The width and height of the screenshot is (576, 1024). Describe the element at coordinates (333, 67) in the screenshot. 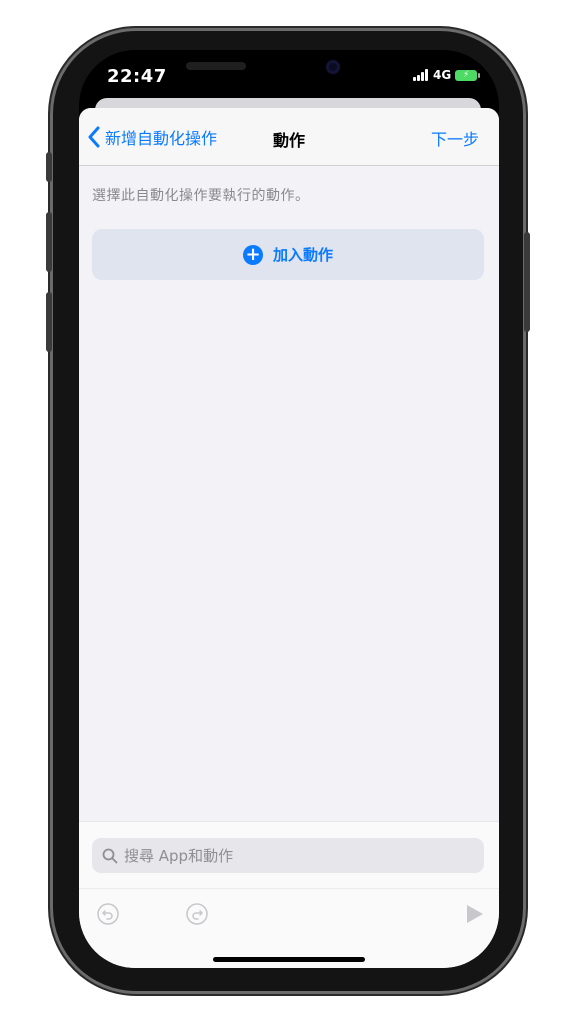

I see `front-camera` at that location.